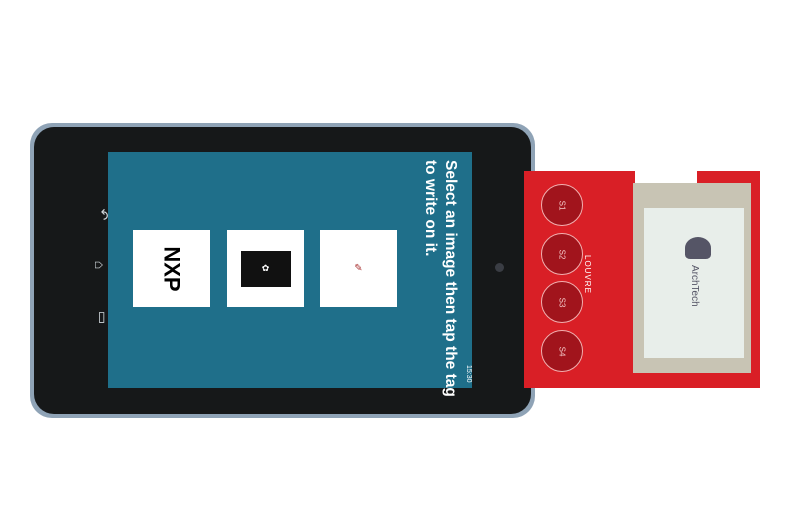  I want to click on s4-label: S4, so click(562, 351).